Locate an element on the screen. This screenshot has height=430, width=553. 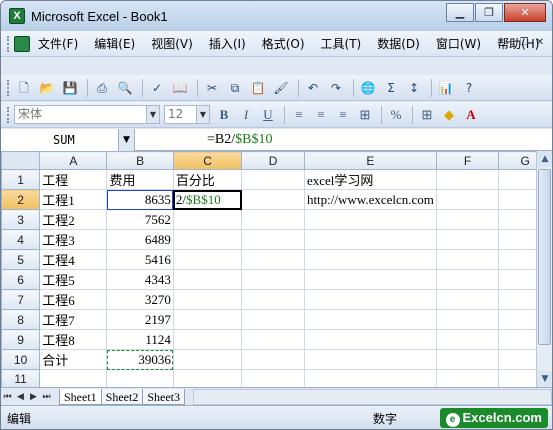
formula-input: =B2/$B$10 is located at coordinates (343, 140).